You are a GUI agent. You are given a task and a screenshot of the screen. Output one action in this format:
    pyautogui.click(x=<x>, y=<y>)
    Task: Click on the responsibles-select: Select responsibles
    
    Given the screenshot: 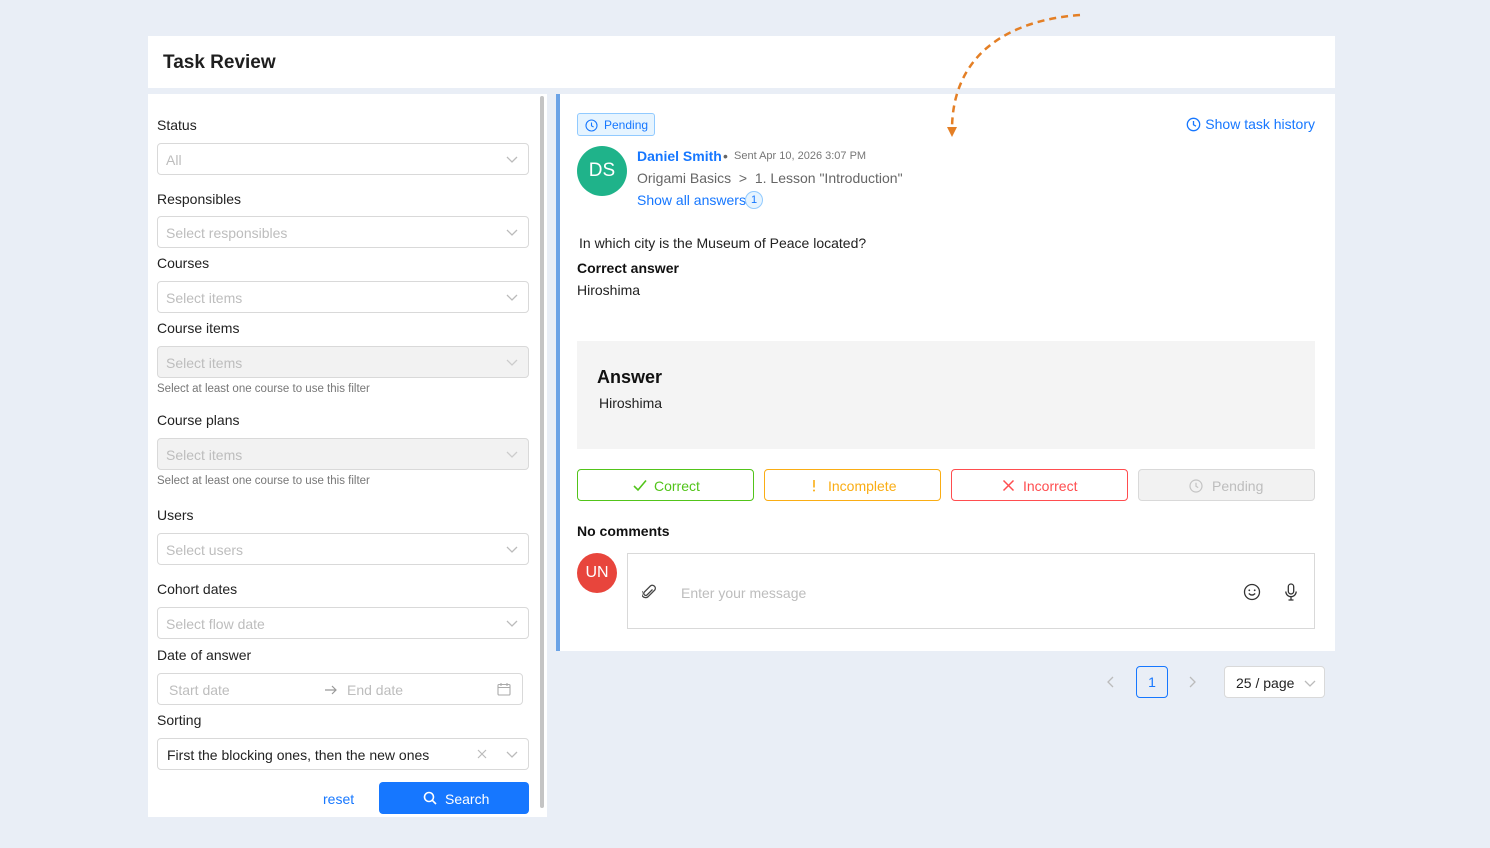 What is the action you would take?
    pyautogui.click(x=343, y=232)
    